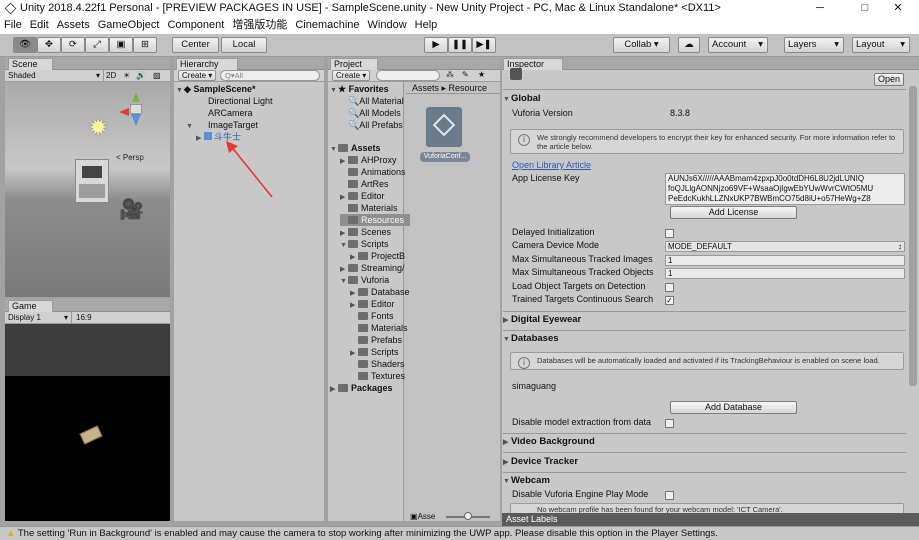 The width and height of the screenshot is (919, 540). I want to click on section-global: ▼Global, so click(522, 99).